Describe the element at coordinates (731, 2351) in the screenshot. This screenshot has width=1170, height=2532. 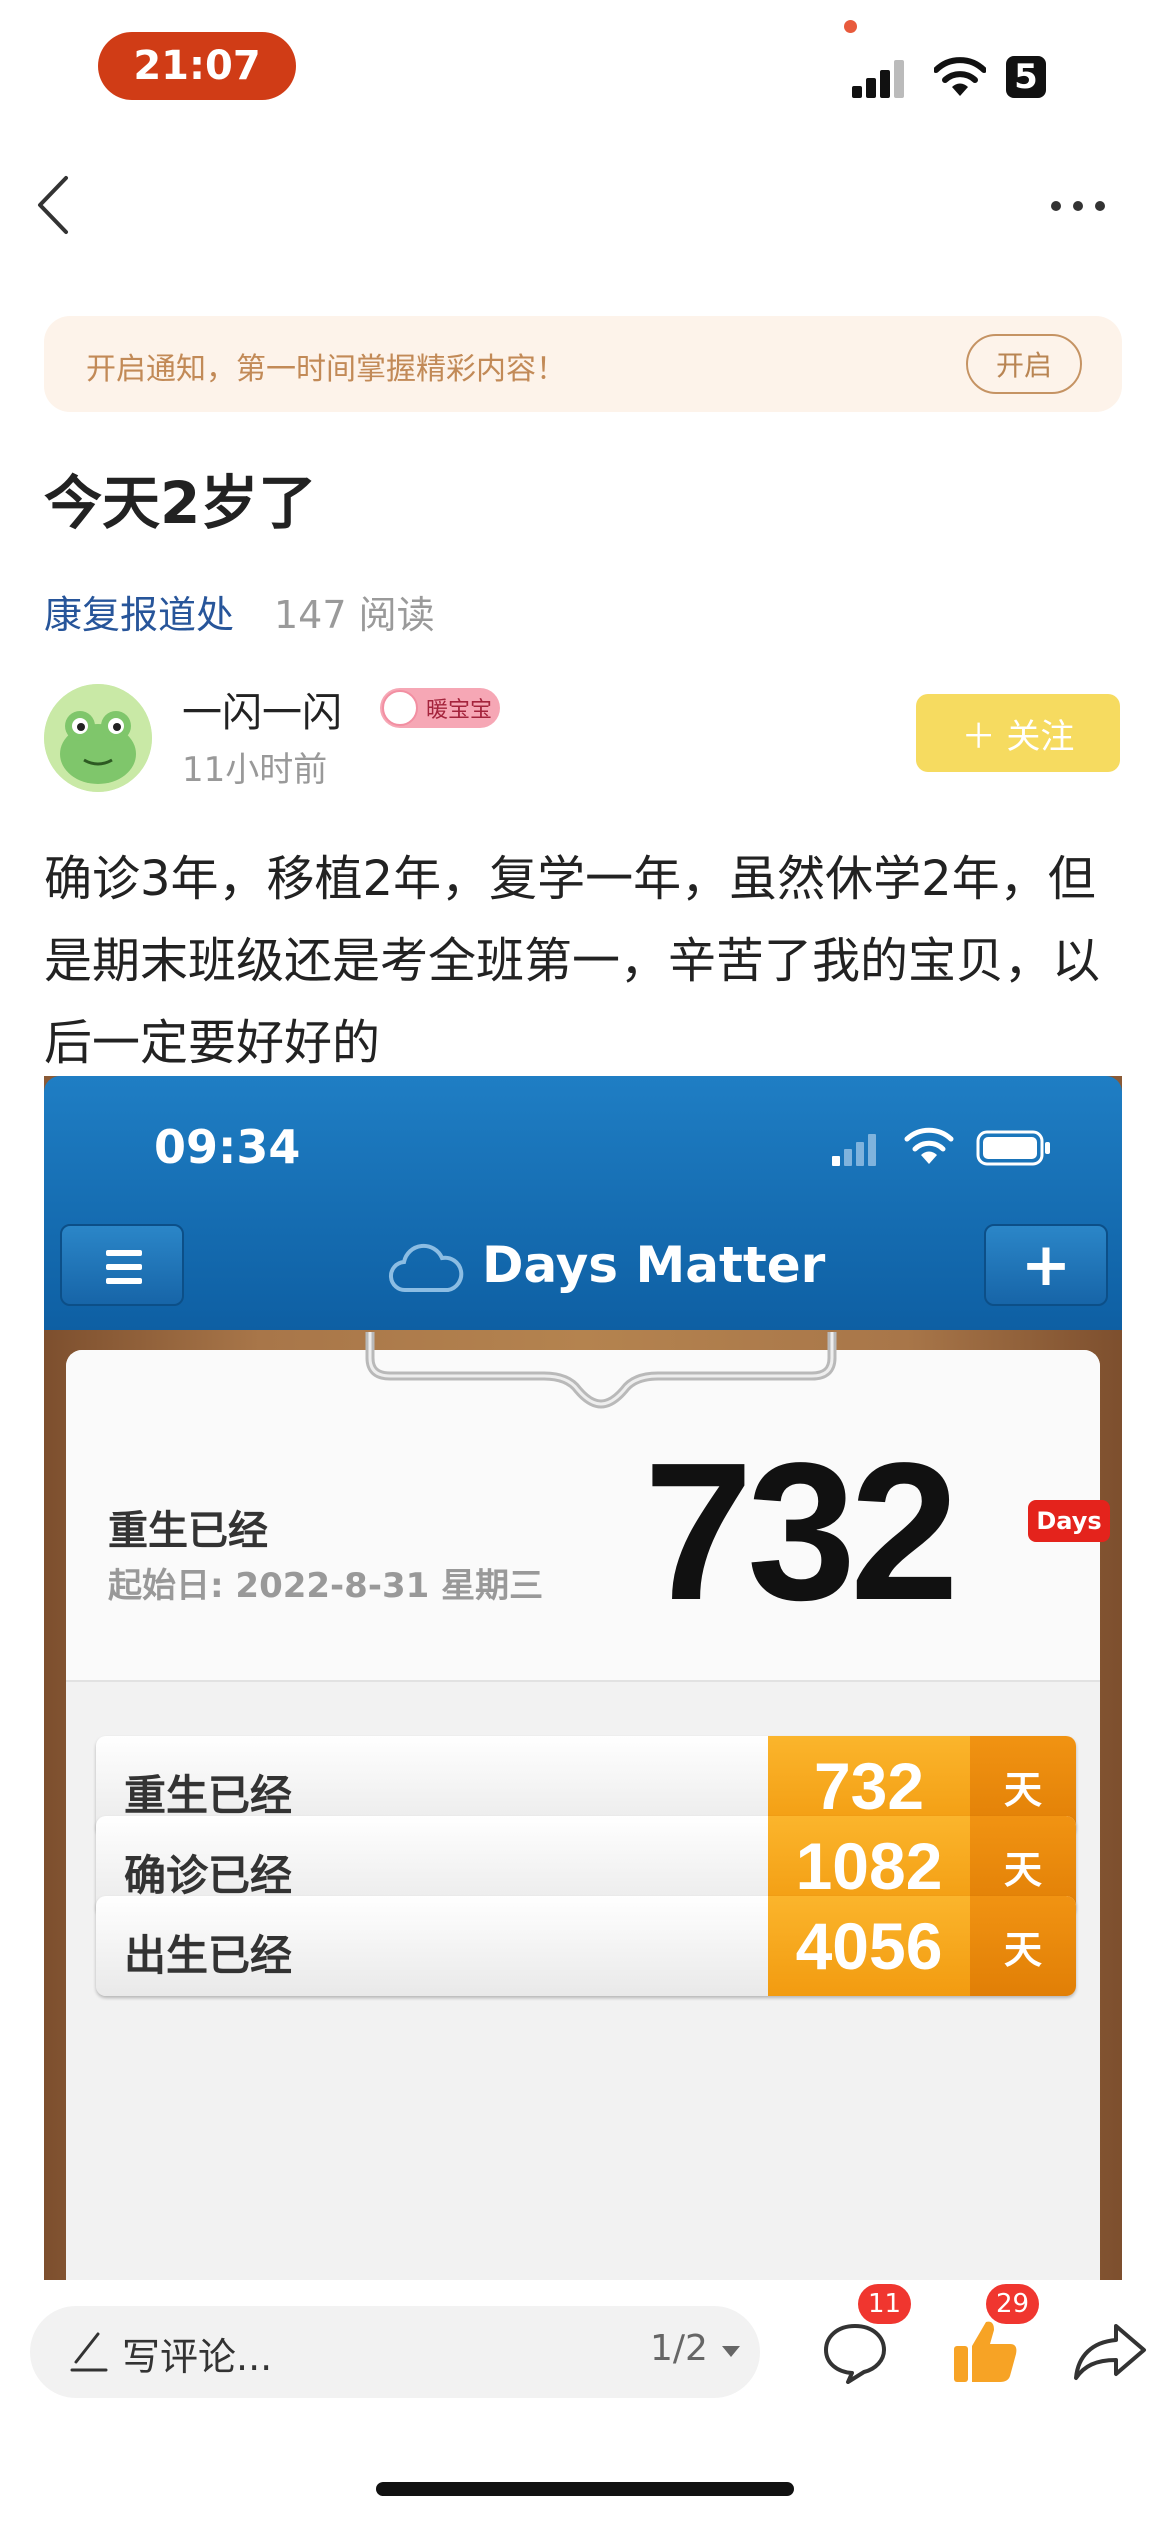
I see `chevron-down-icon` at that location.